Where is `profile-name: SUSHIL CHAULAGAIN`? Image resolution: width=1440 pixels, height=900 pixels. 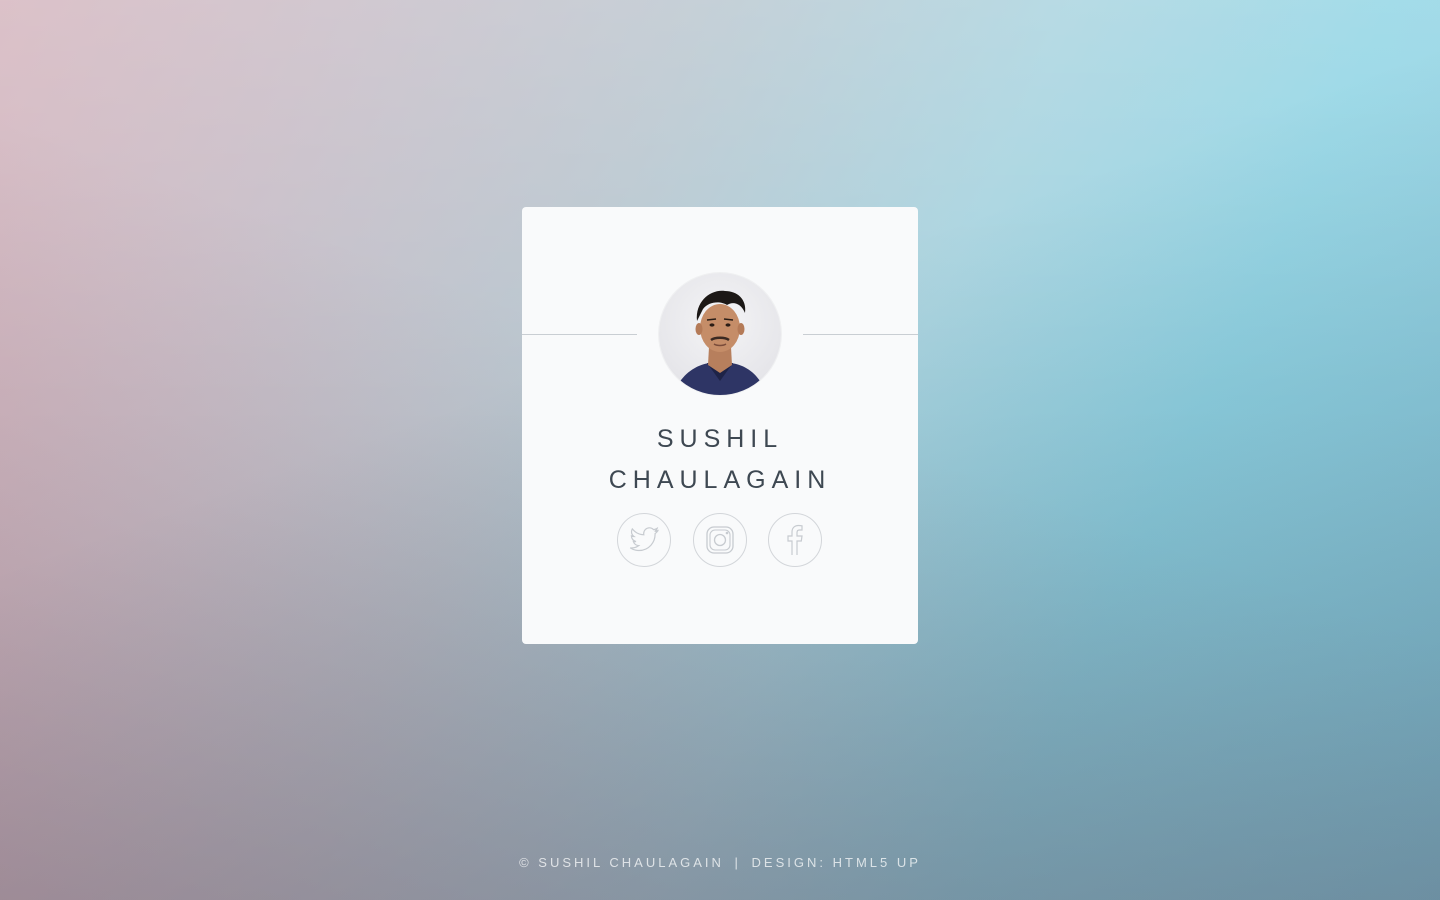 profile-name: SUSHIL CHAULAGAIN is located at coordinates (720, 460).